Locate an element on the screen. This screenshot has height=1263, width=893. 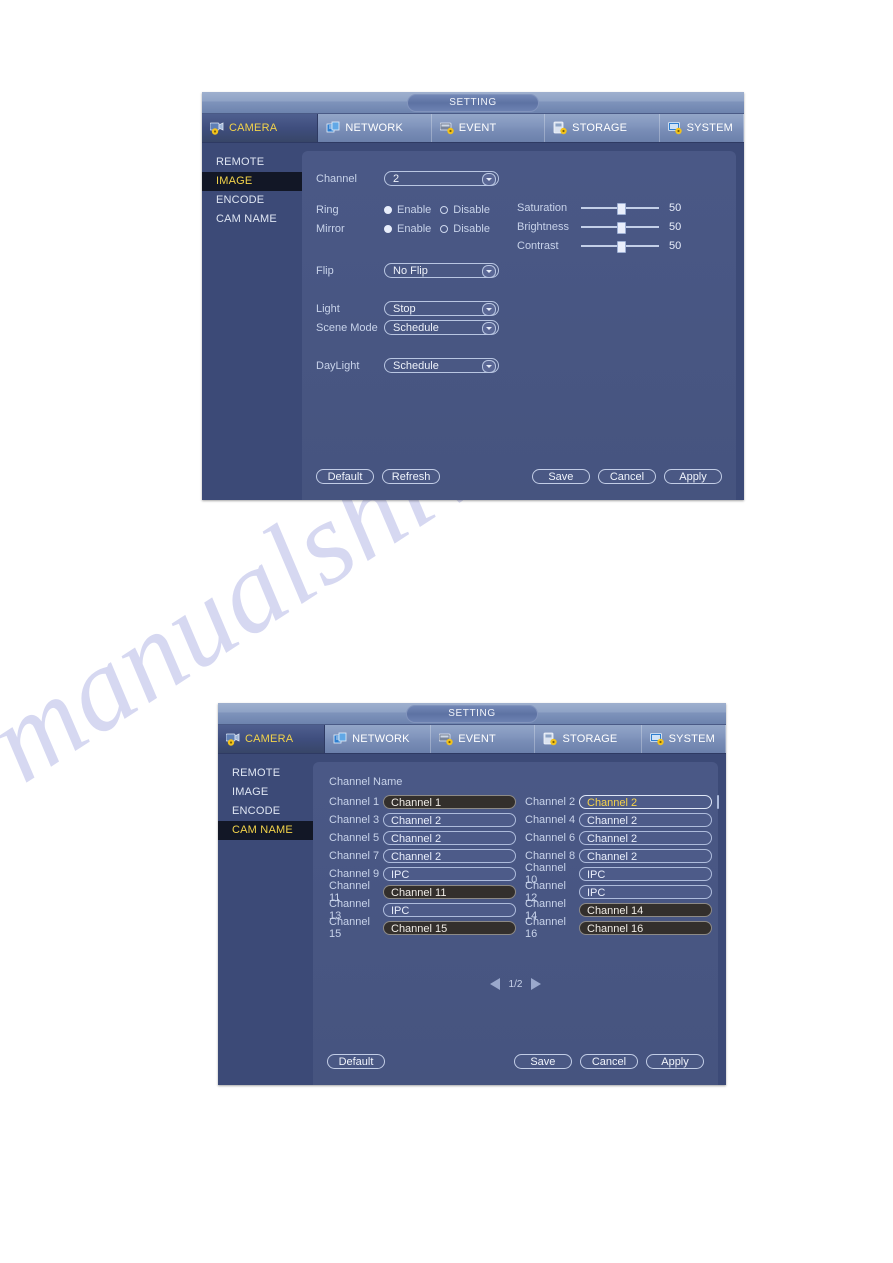
flip-label: Flip is located at coordinates (325, 270).